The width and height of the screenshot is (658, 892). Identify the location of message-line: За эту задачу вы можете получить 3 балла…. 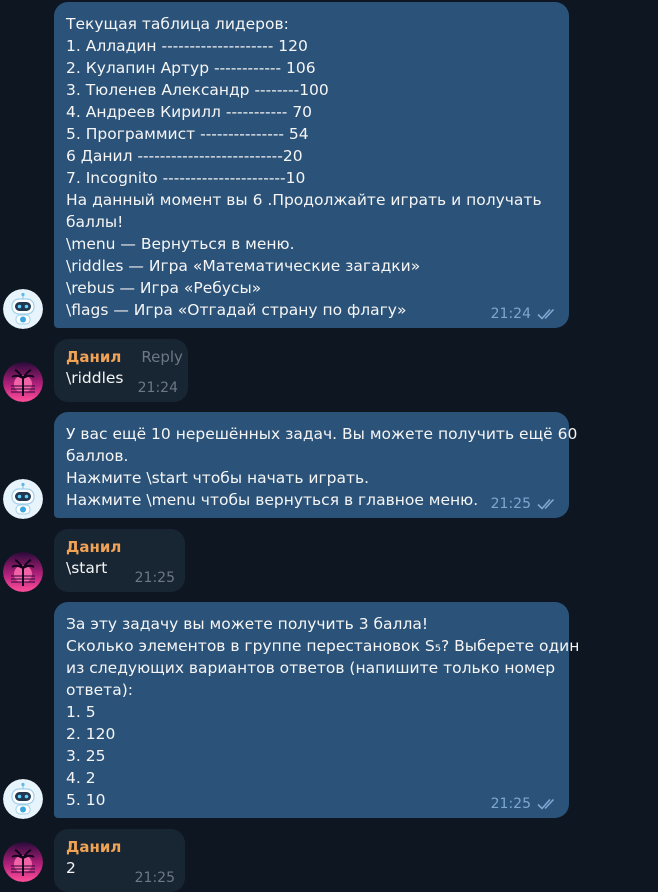
(247, 624).